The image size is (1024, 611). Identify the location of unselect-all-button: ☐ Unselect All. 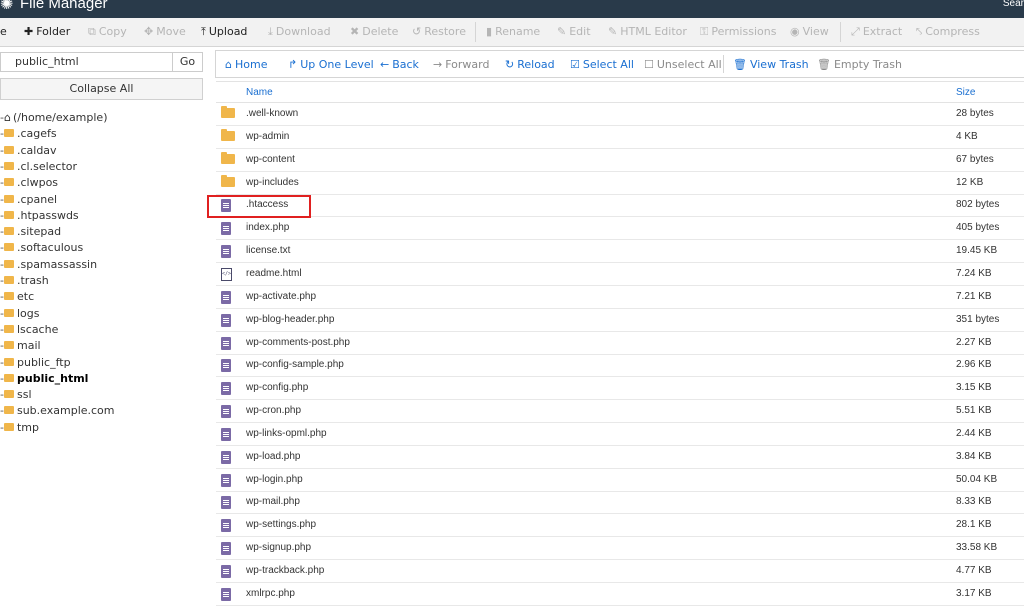
(683, 64).